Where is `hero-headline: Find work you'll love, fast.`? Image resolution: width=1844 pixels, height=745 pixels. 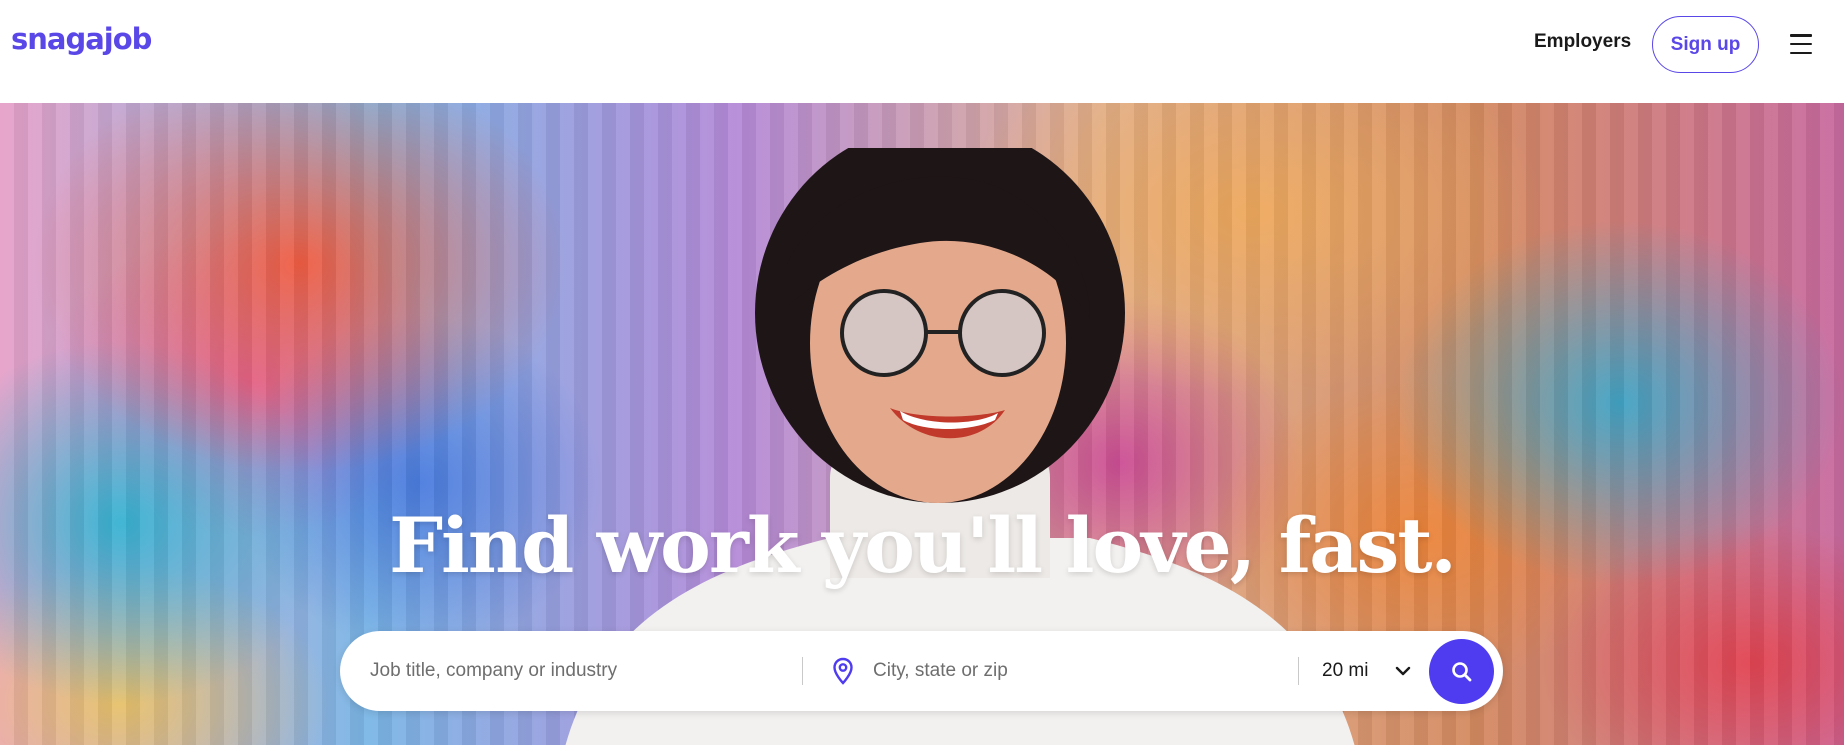 hero-headline: Find work you'll love, fast. is located at coordinates (923, 545).